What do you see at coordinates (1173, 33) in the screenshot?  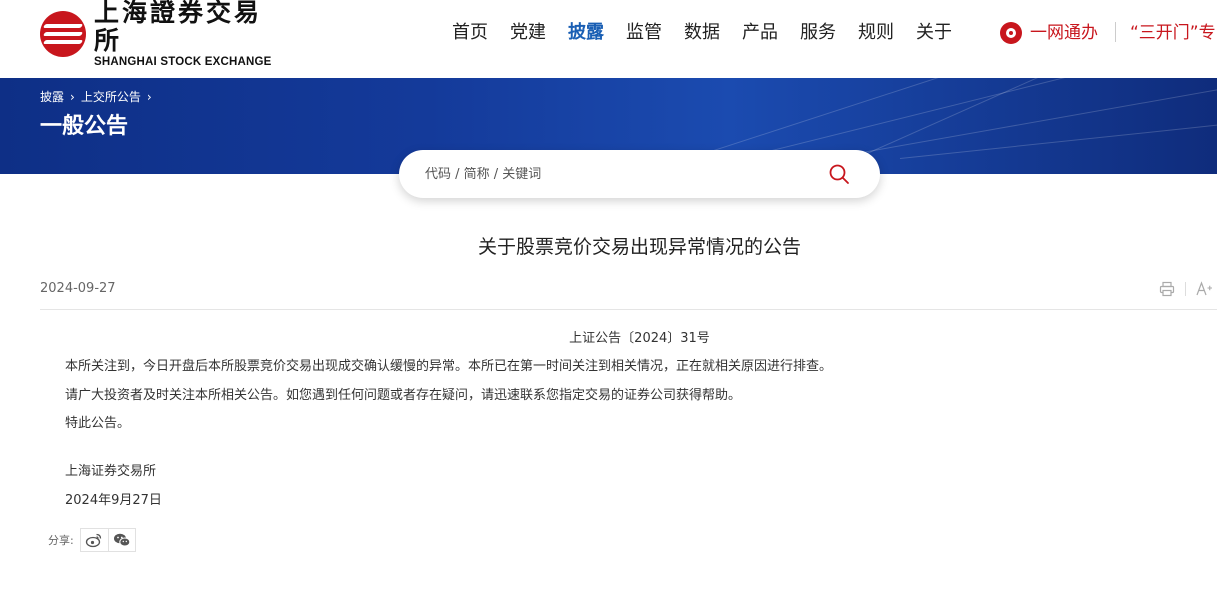 I see `three-open-doors-link: “三开门”专` at bounding box center [1173, 33].